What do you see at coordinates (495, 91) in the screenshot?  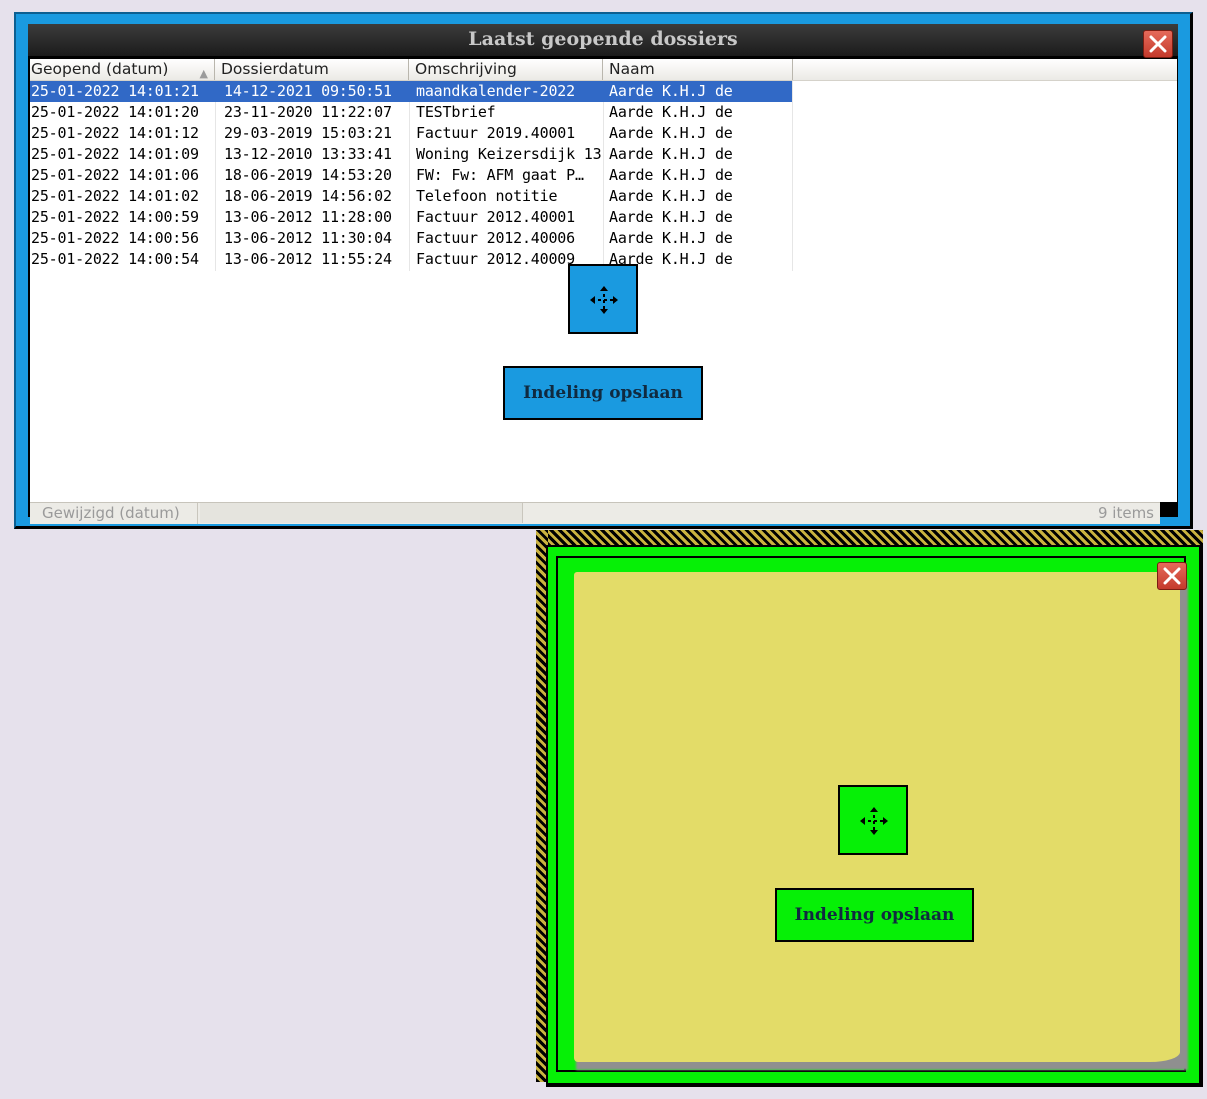 I see `table-cell: maandkalender-2022` at bounding box center [495, 91].